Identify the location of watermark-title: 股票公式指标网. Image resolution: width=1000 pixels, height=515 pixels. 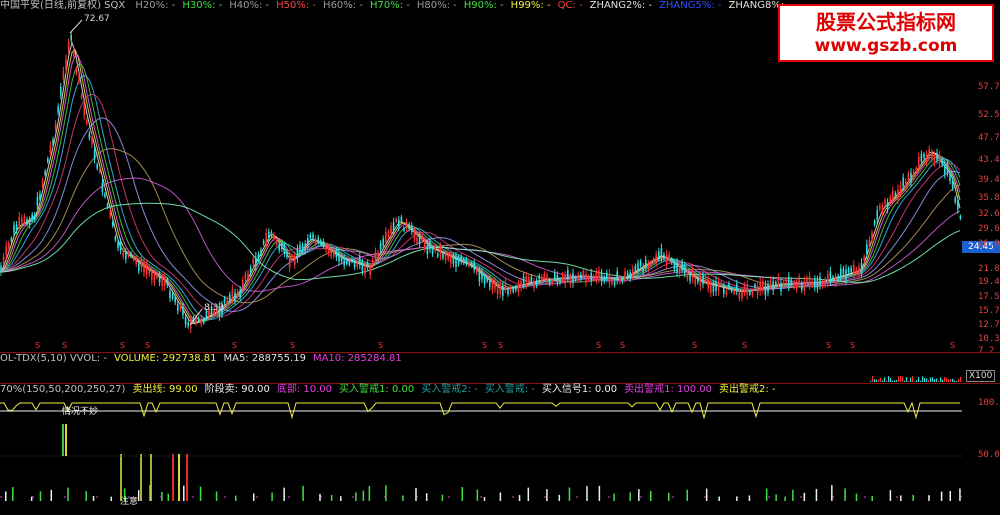
(886, 22).